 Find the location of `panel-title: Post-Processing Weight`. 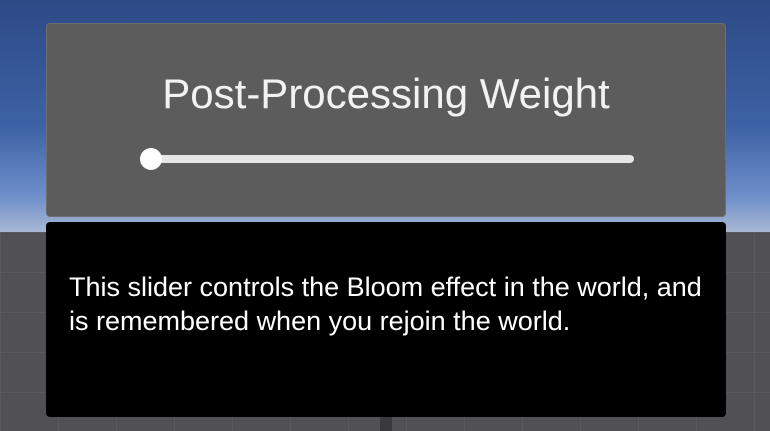

panel-title: Post-Processing Weight is located at coordinates (386, 93).